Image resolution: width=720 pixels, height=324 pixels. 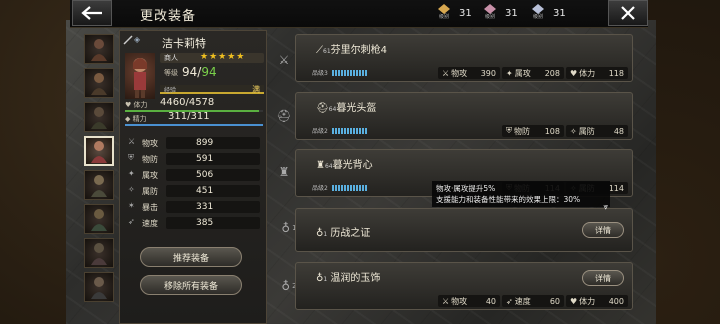 I want to click on class-icon: ◈, so click(x=137, y=39).